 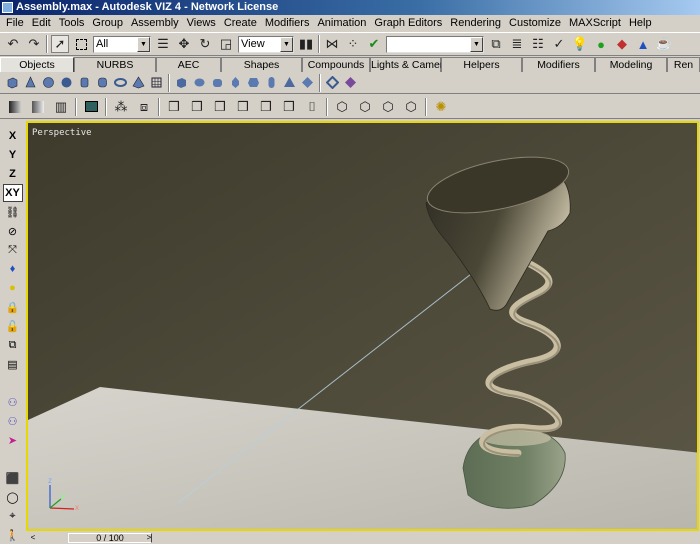 What do you see at coordinates (15, 23) in the screenshot?
I see `menu-file: File` at bounding box center [15, 23].